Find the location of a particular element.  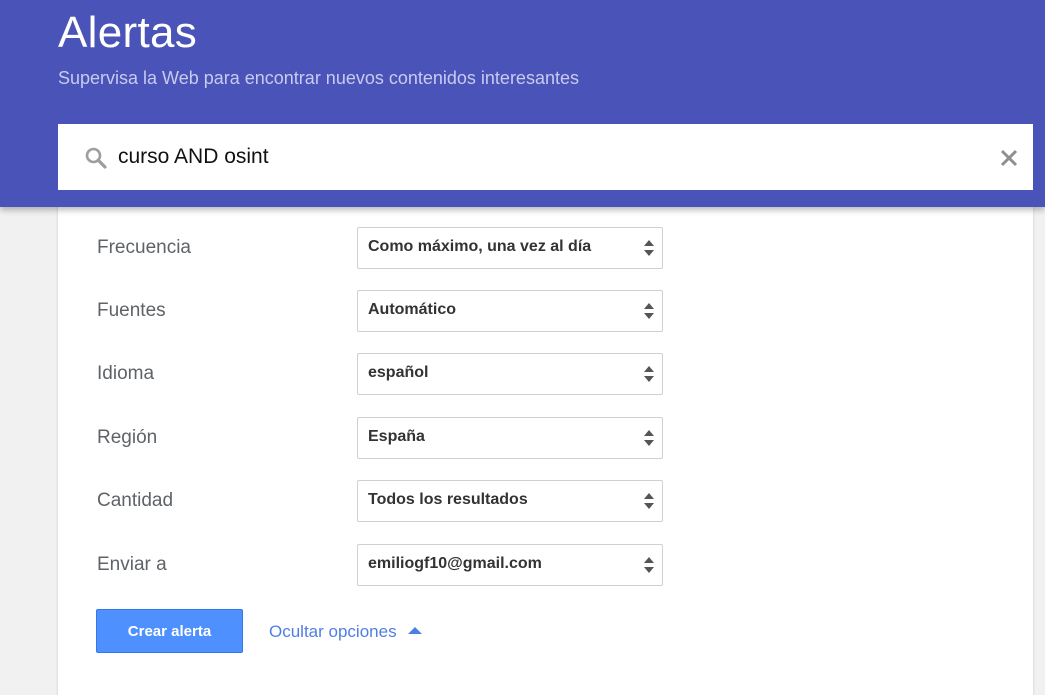

language-value: español is located at coordinates (398, 372).